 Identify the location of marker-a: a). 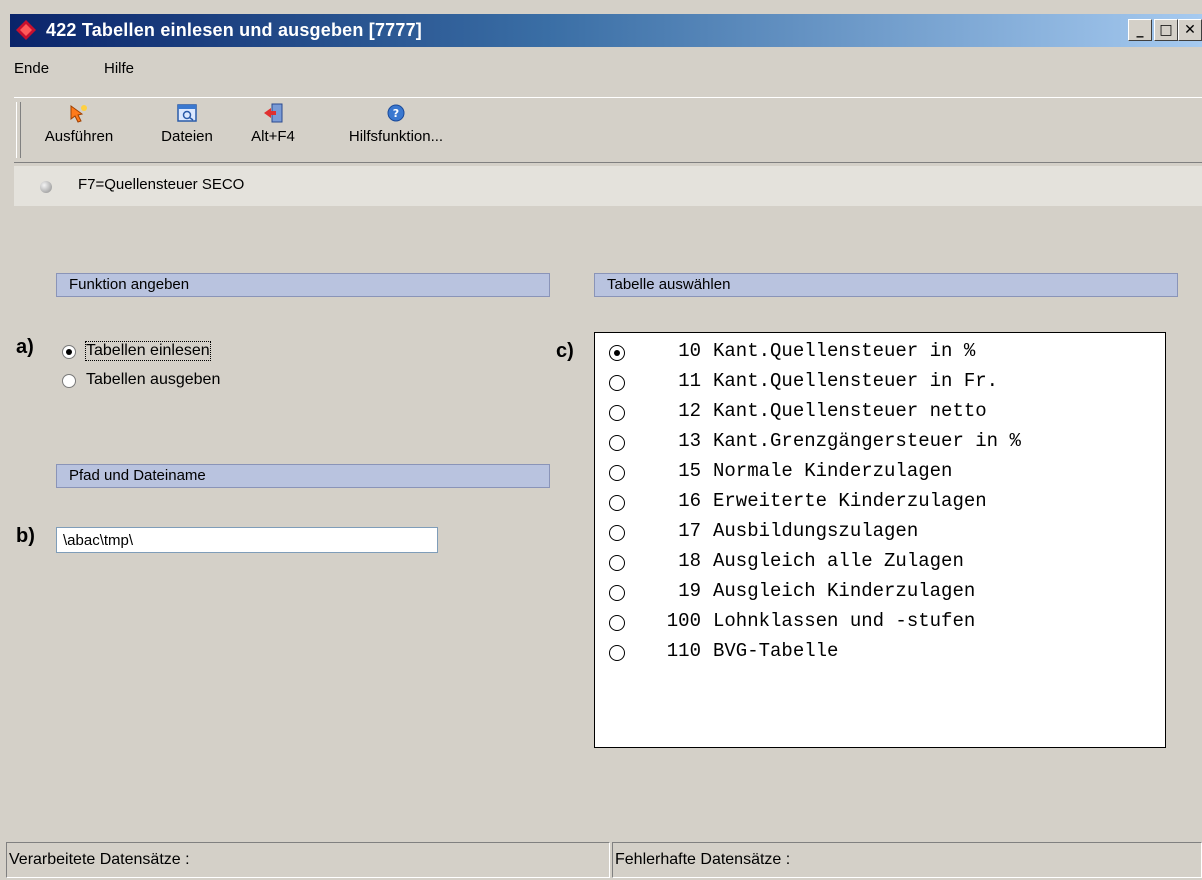
(25, 347).